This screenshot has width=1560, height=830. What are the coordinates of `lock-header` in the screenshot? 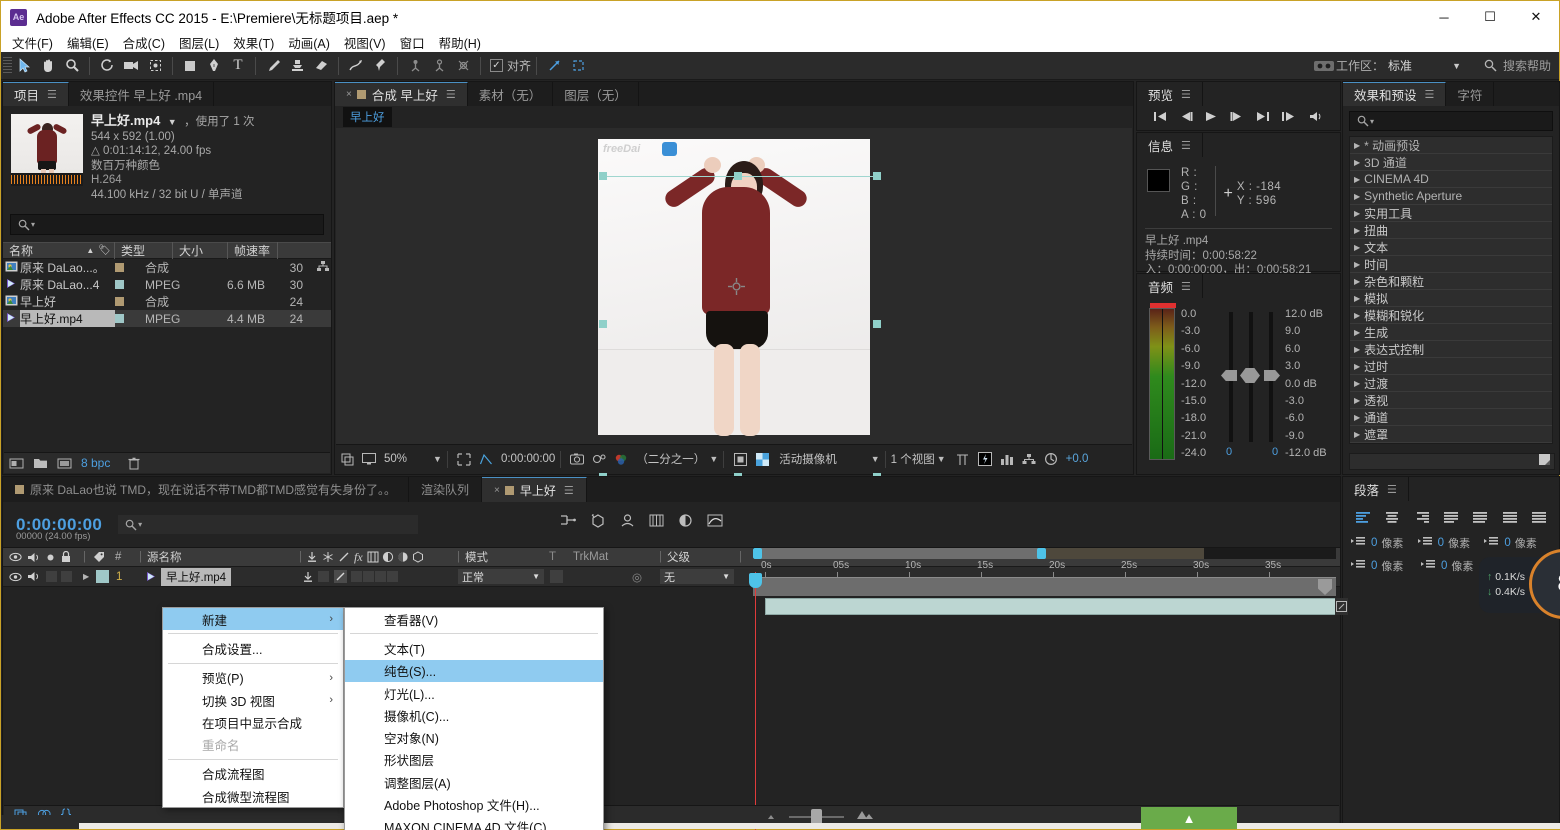 It's located at (72, 557).